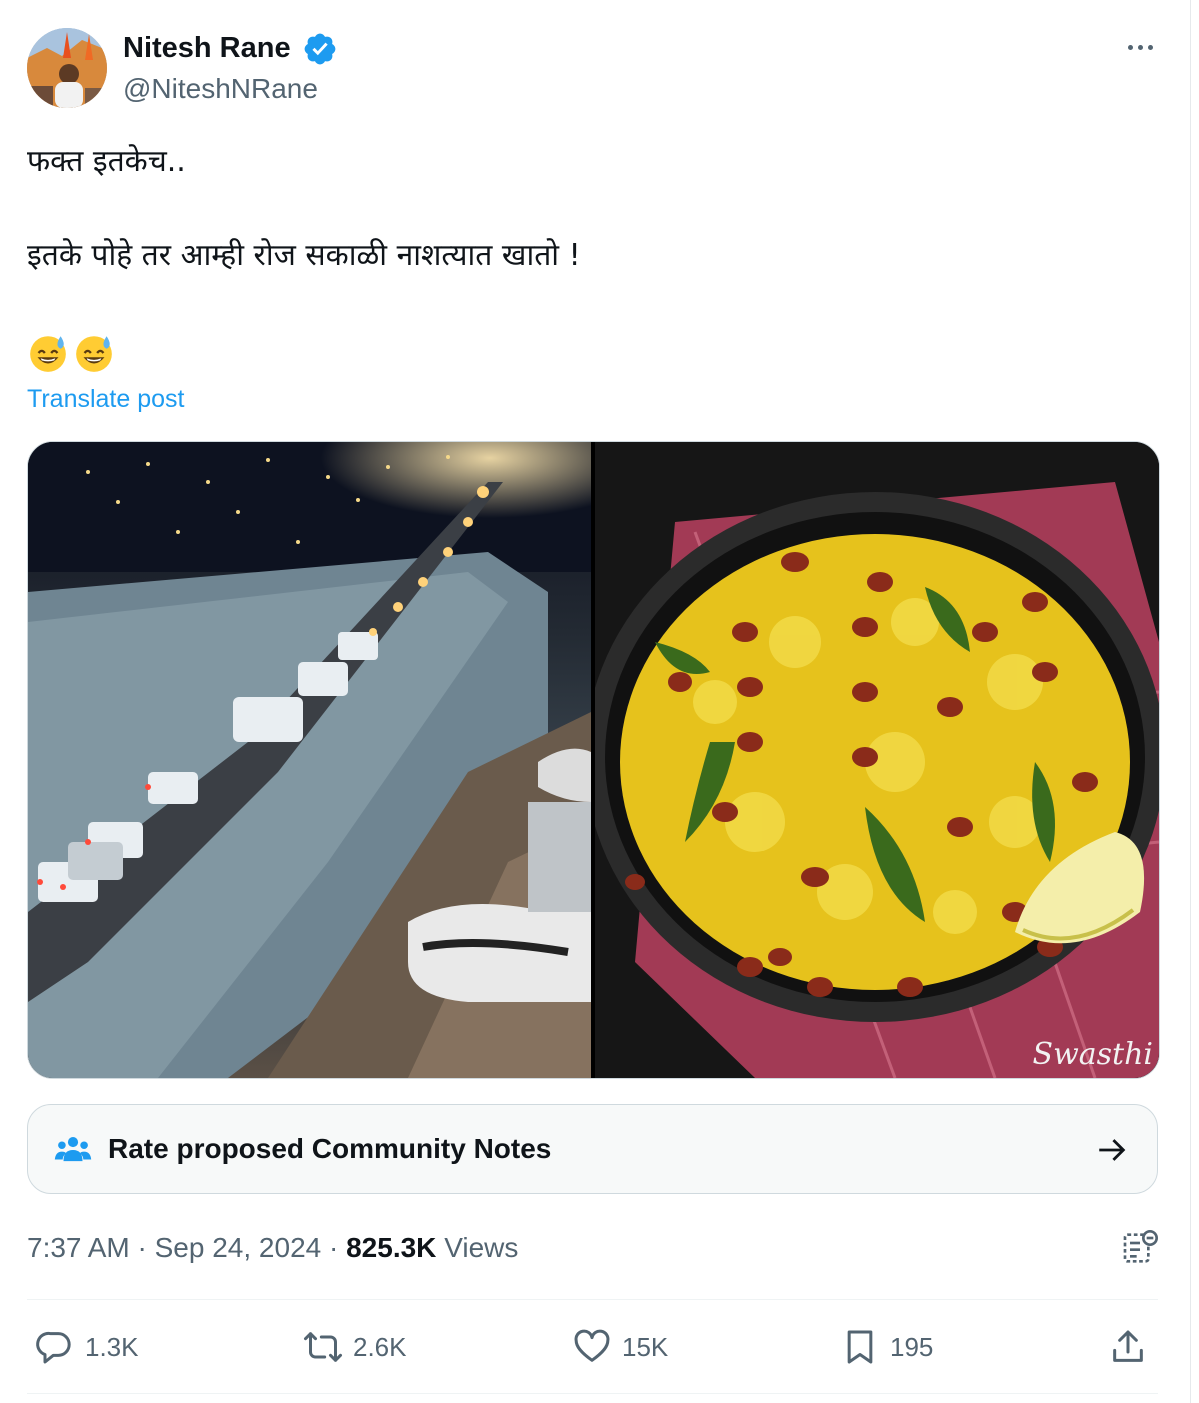 The height and width of the screenshot is (1403, 1199). What do you see at coordinates (53, 1347) in the screenshot?
I see `reply-icon` at bounding box center [53, 1347].